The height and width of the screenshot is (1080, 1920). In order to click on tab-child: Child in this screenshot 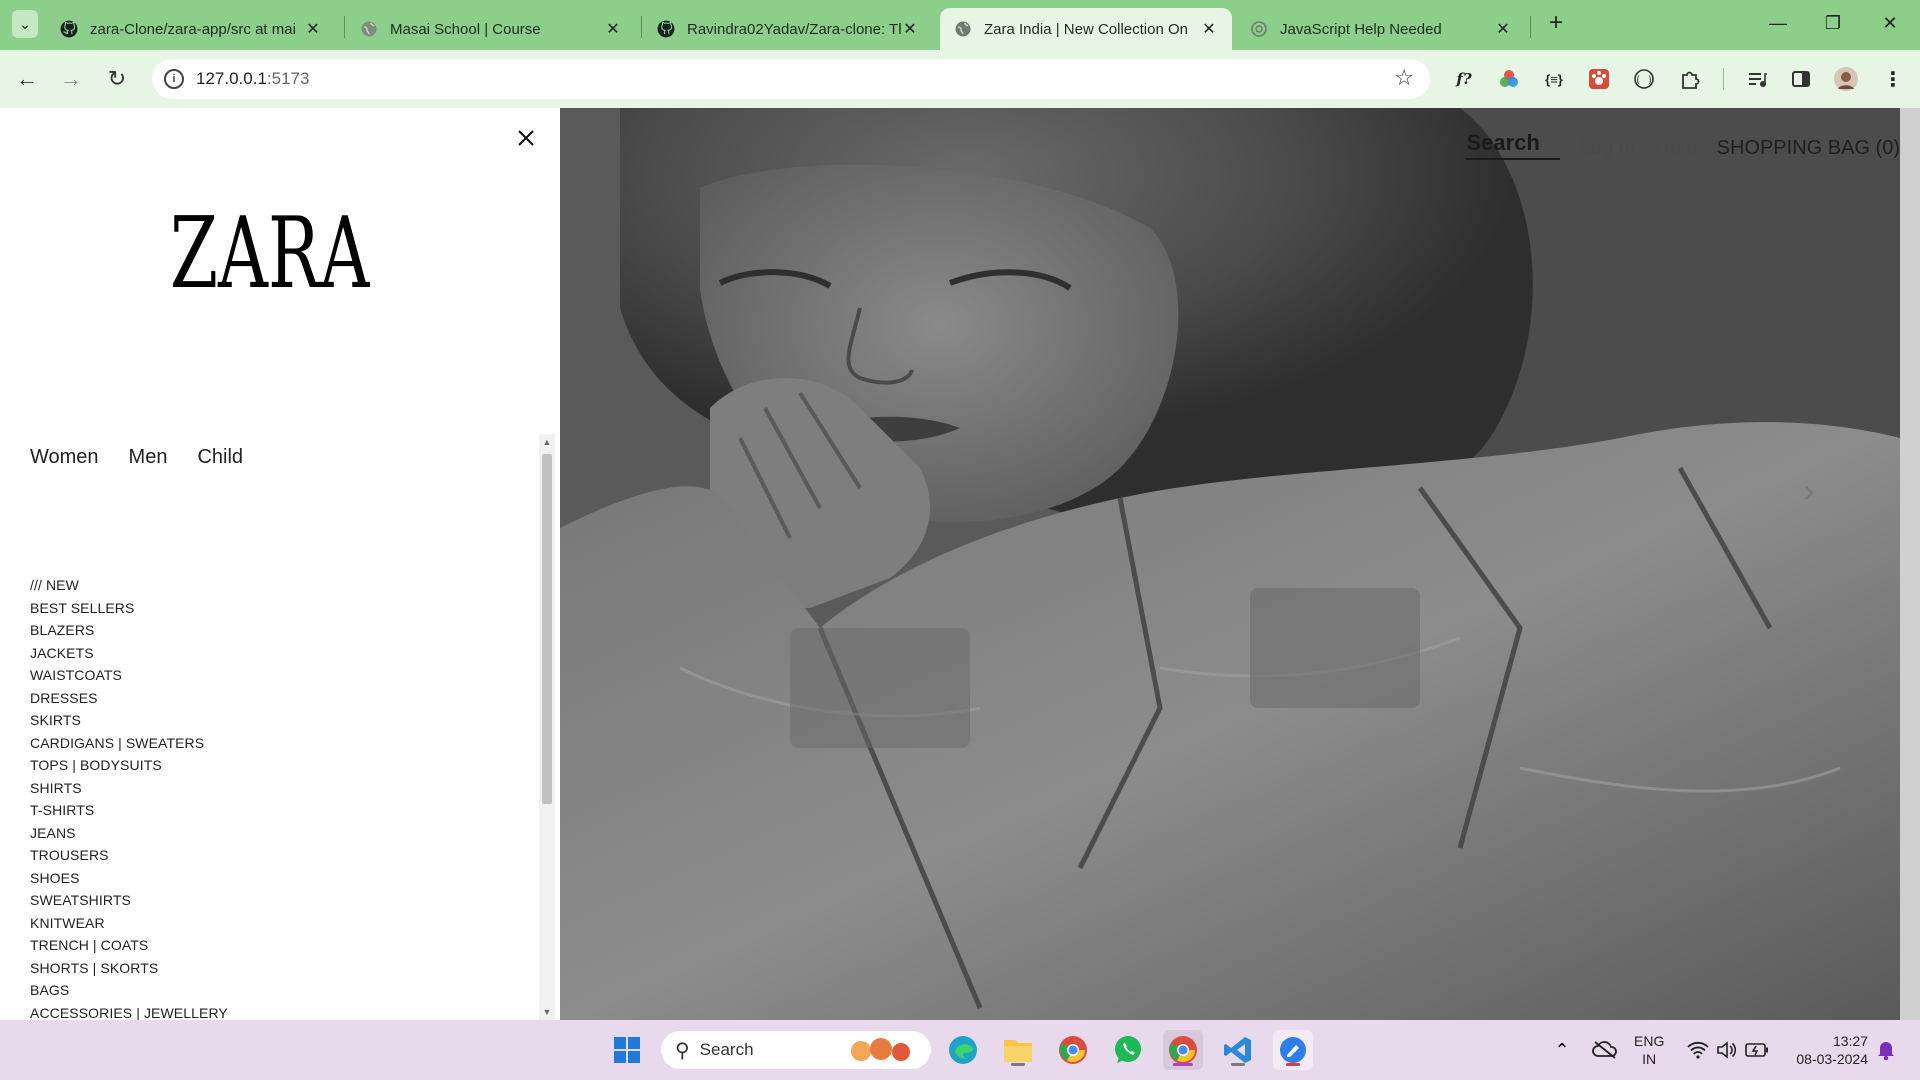, I will do `click(220, 457)`.